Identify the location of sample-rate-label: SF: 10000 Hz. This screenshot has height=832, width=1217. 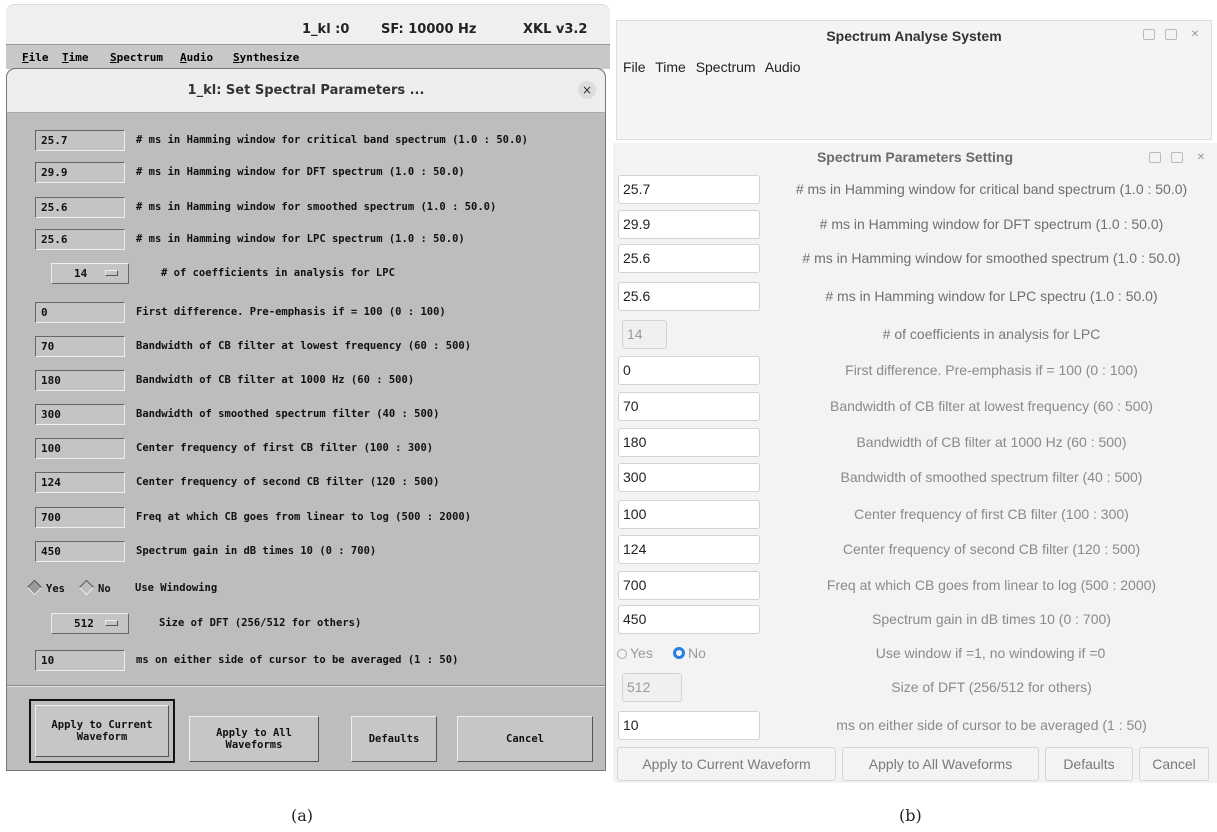
(429, 29).